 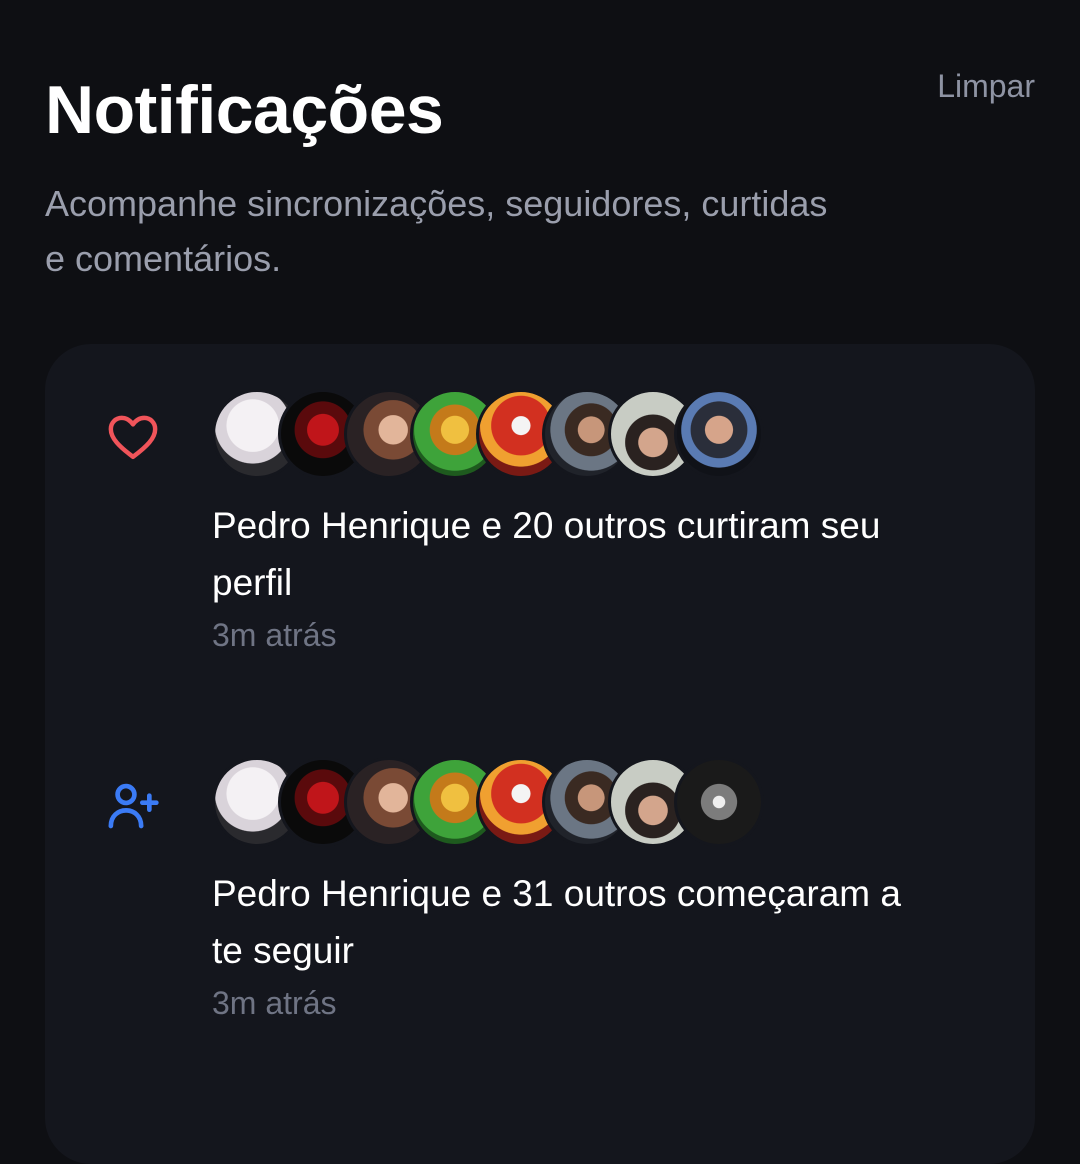 What do you see at coordinates (986, 86) in the screenshot?
I see `clear-button: Limpar` at bounding box center [986, 86].